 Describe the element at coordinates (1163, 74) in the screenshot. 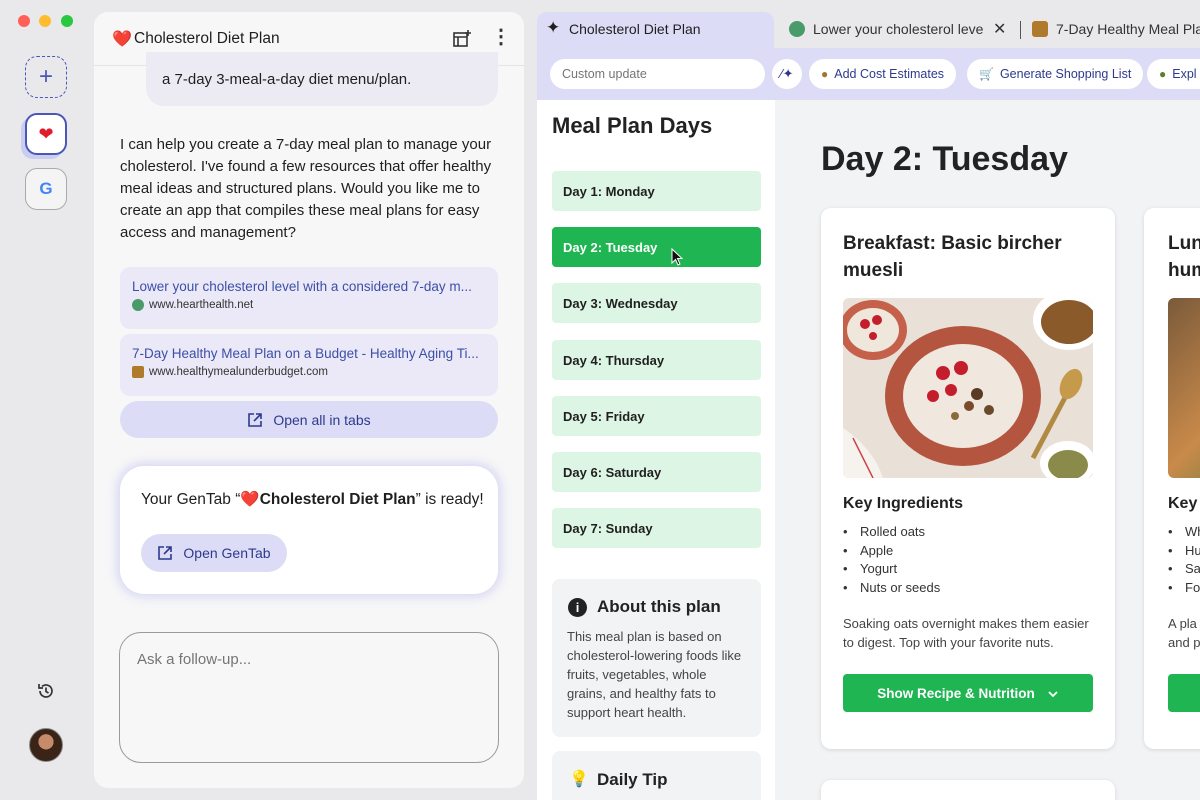

I see `globe-icon: ●` at that location.